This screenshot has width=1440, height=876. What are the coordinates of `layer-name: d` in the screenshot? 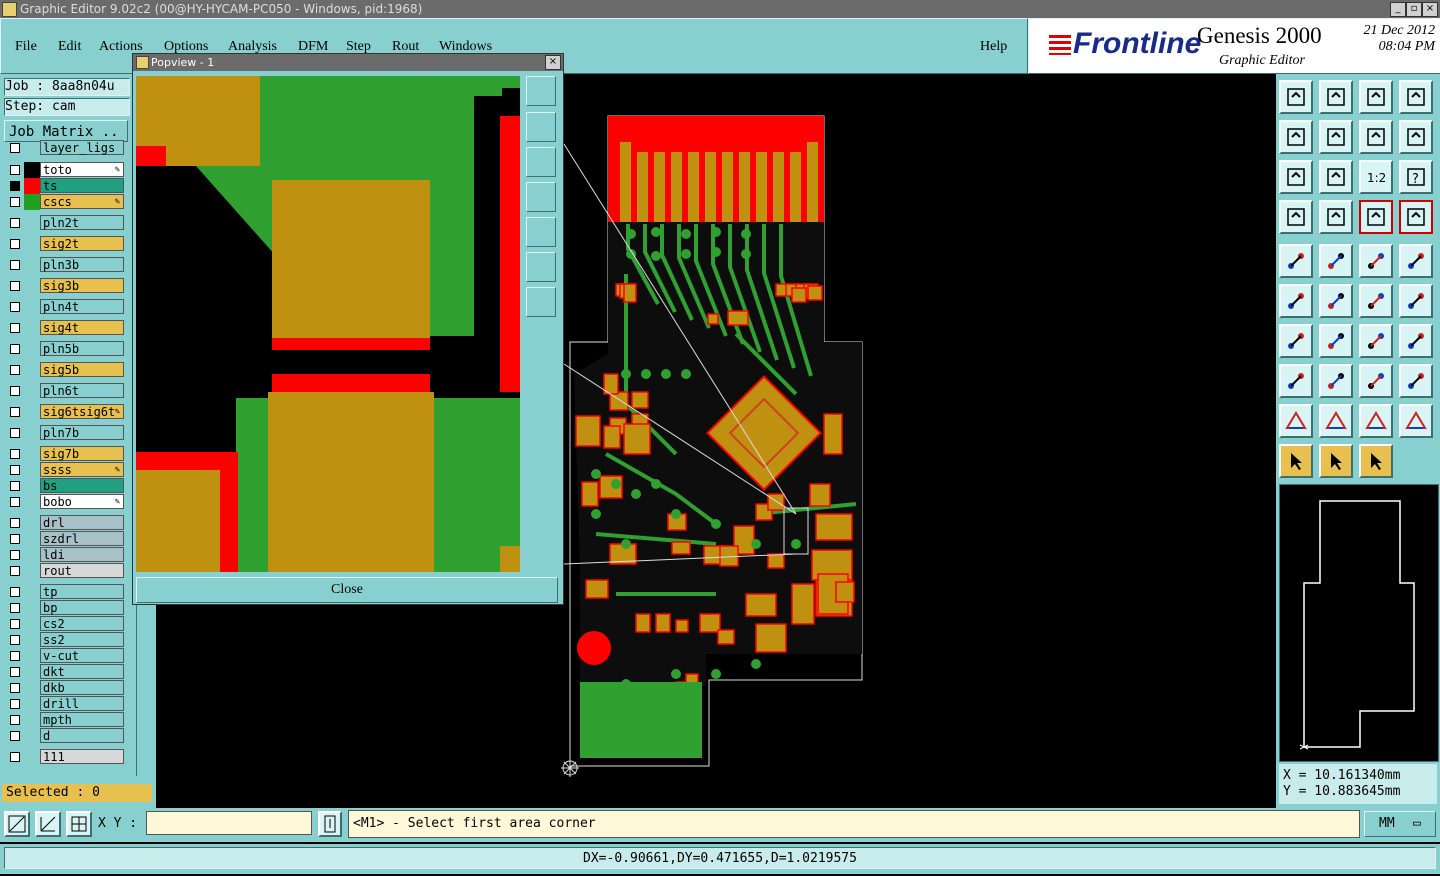 It's located at (82, 735).